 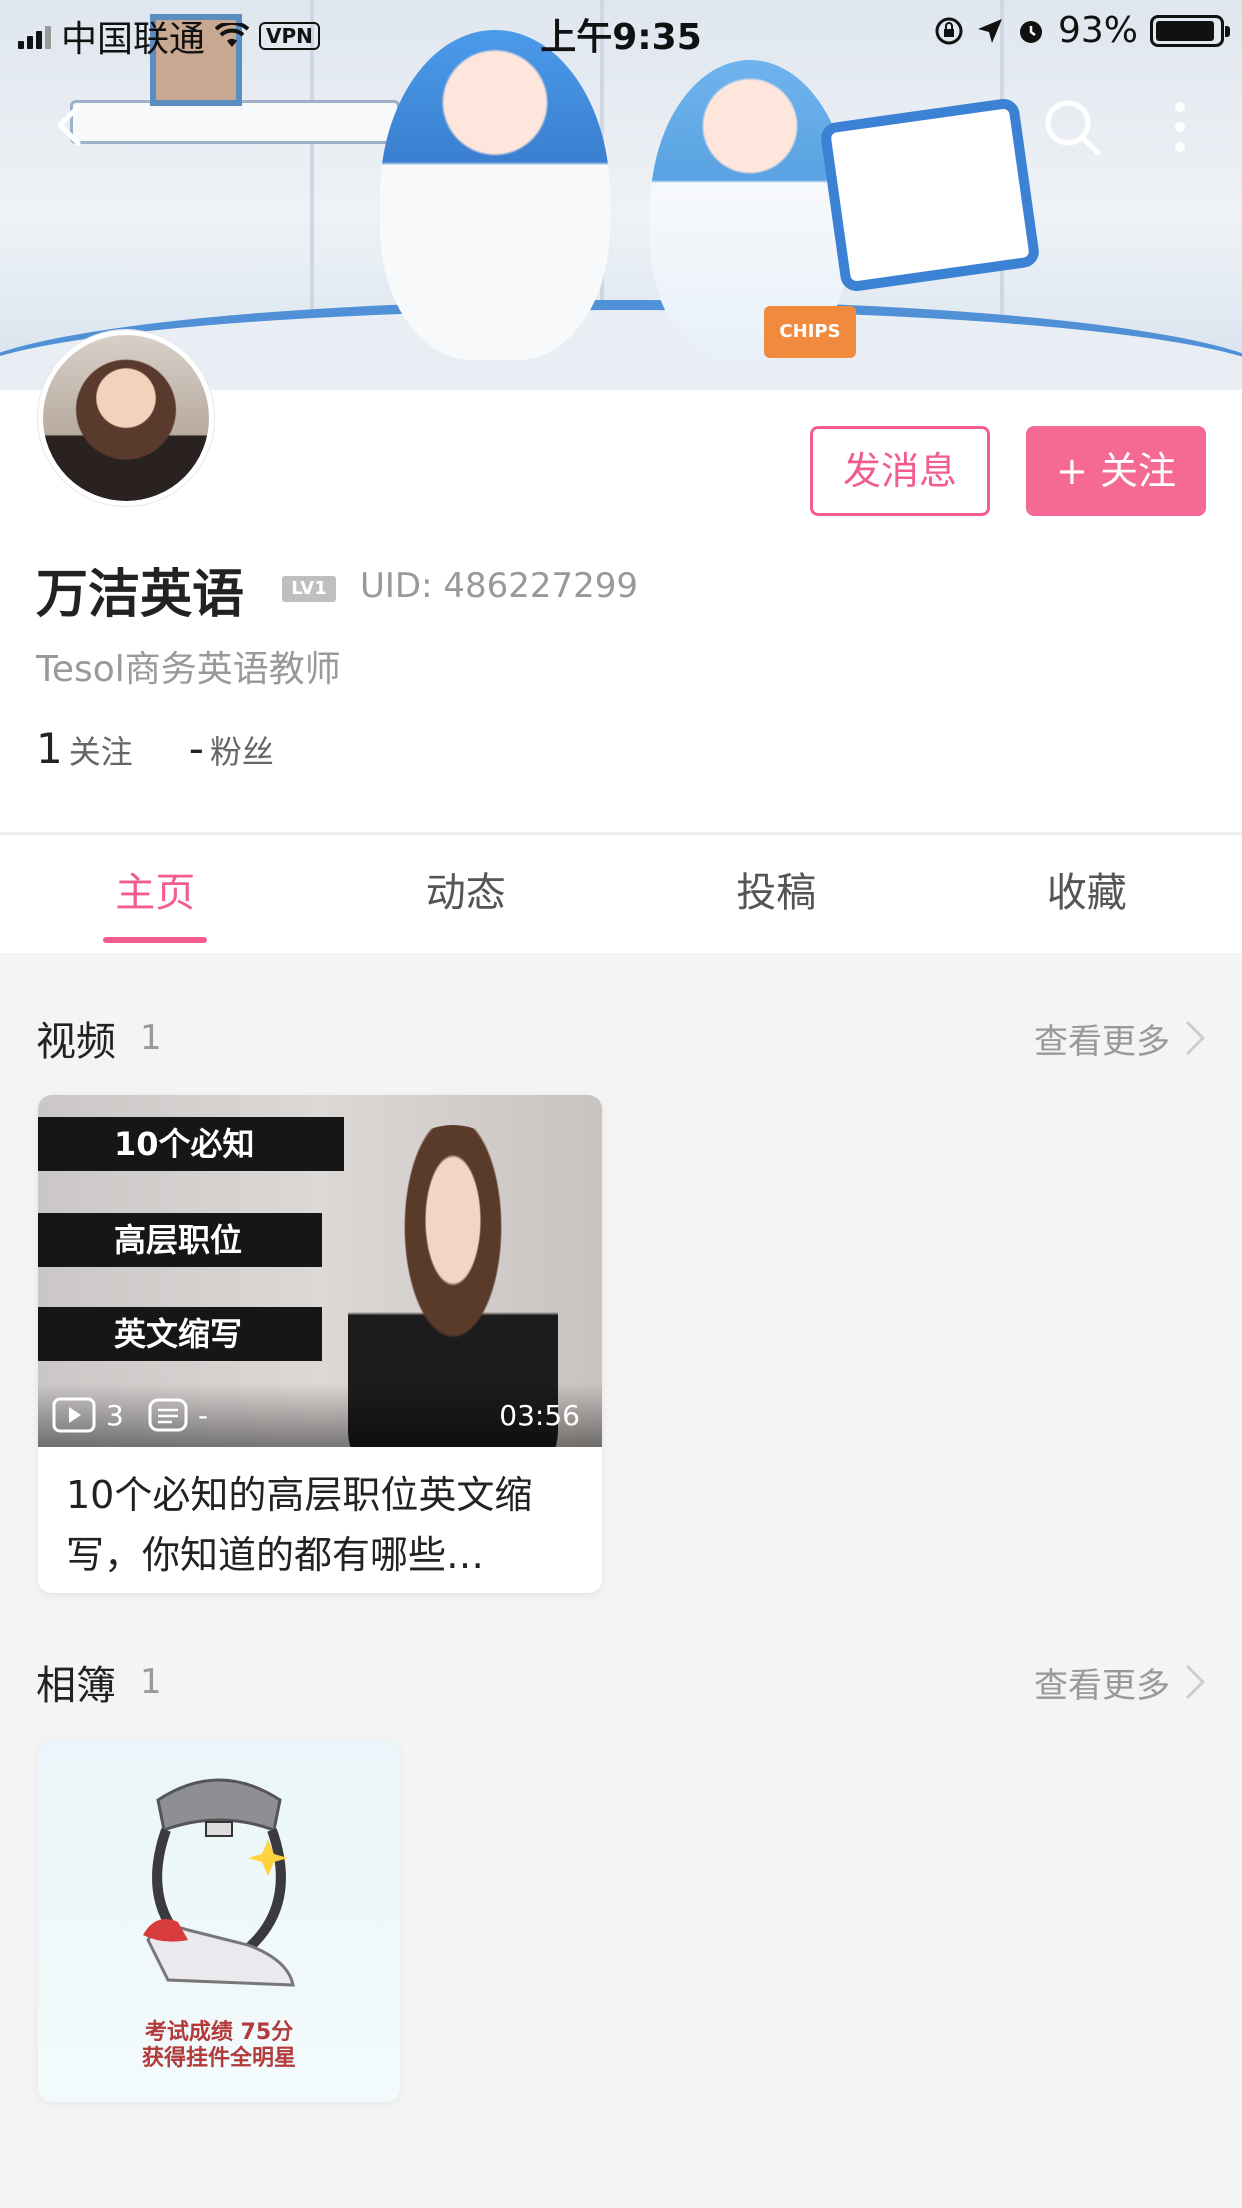 What do you see at coordinates (218, 2058) in the screenshot?
I see `album-caption-line: 获得挂件全明星` at bounding box center [218, 2058].